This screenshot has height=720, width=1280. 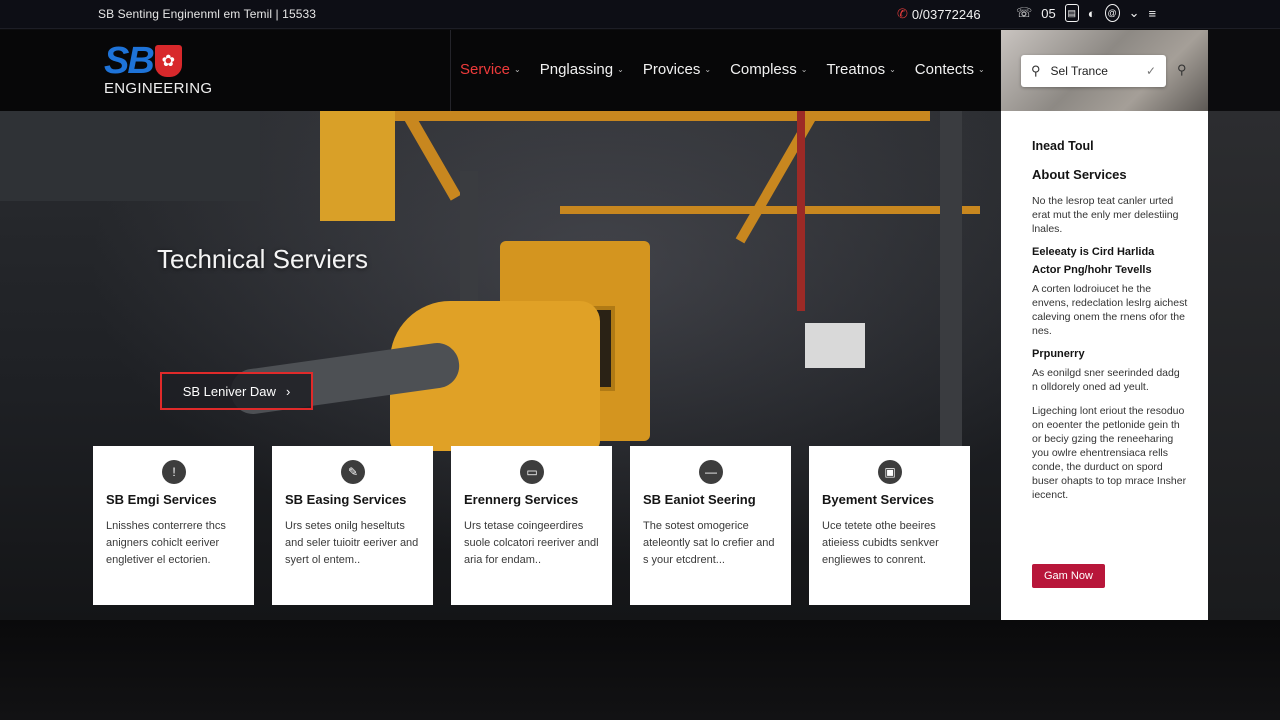 What do you see at coordinates (671, 69) in the screenshot?
I see `nav-label: Provices` at bounding box center [671, 69].